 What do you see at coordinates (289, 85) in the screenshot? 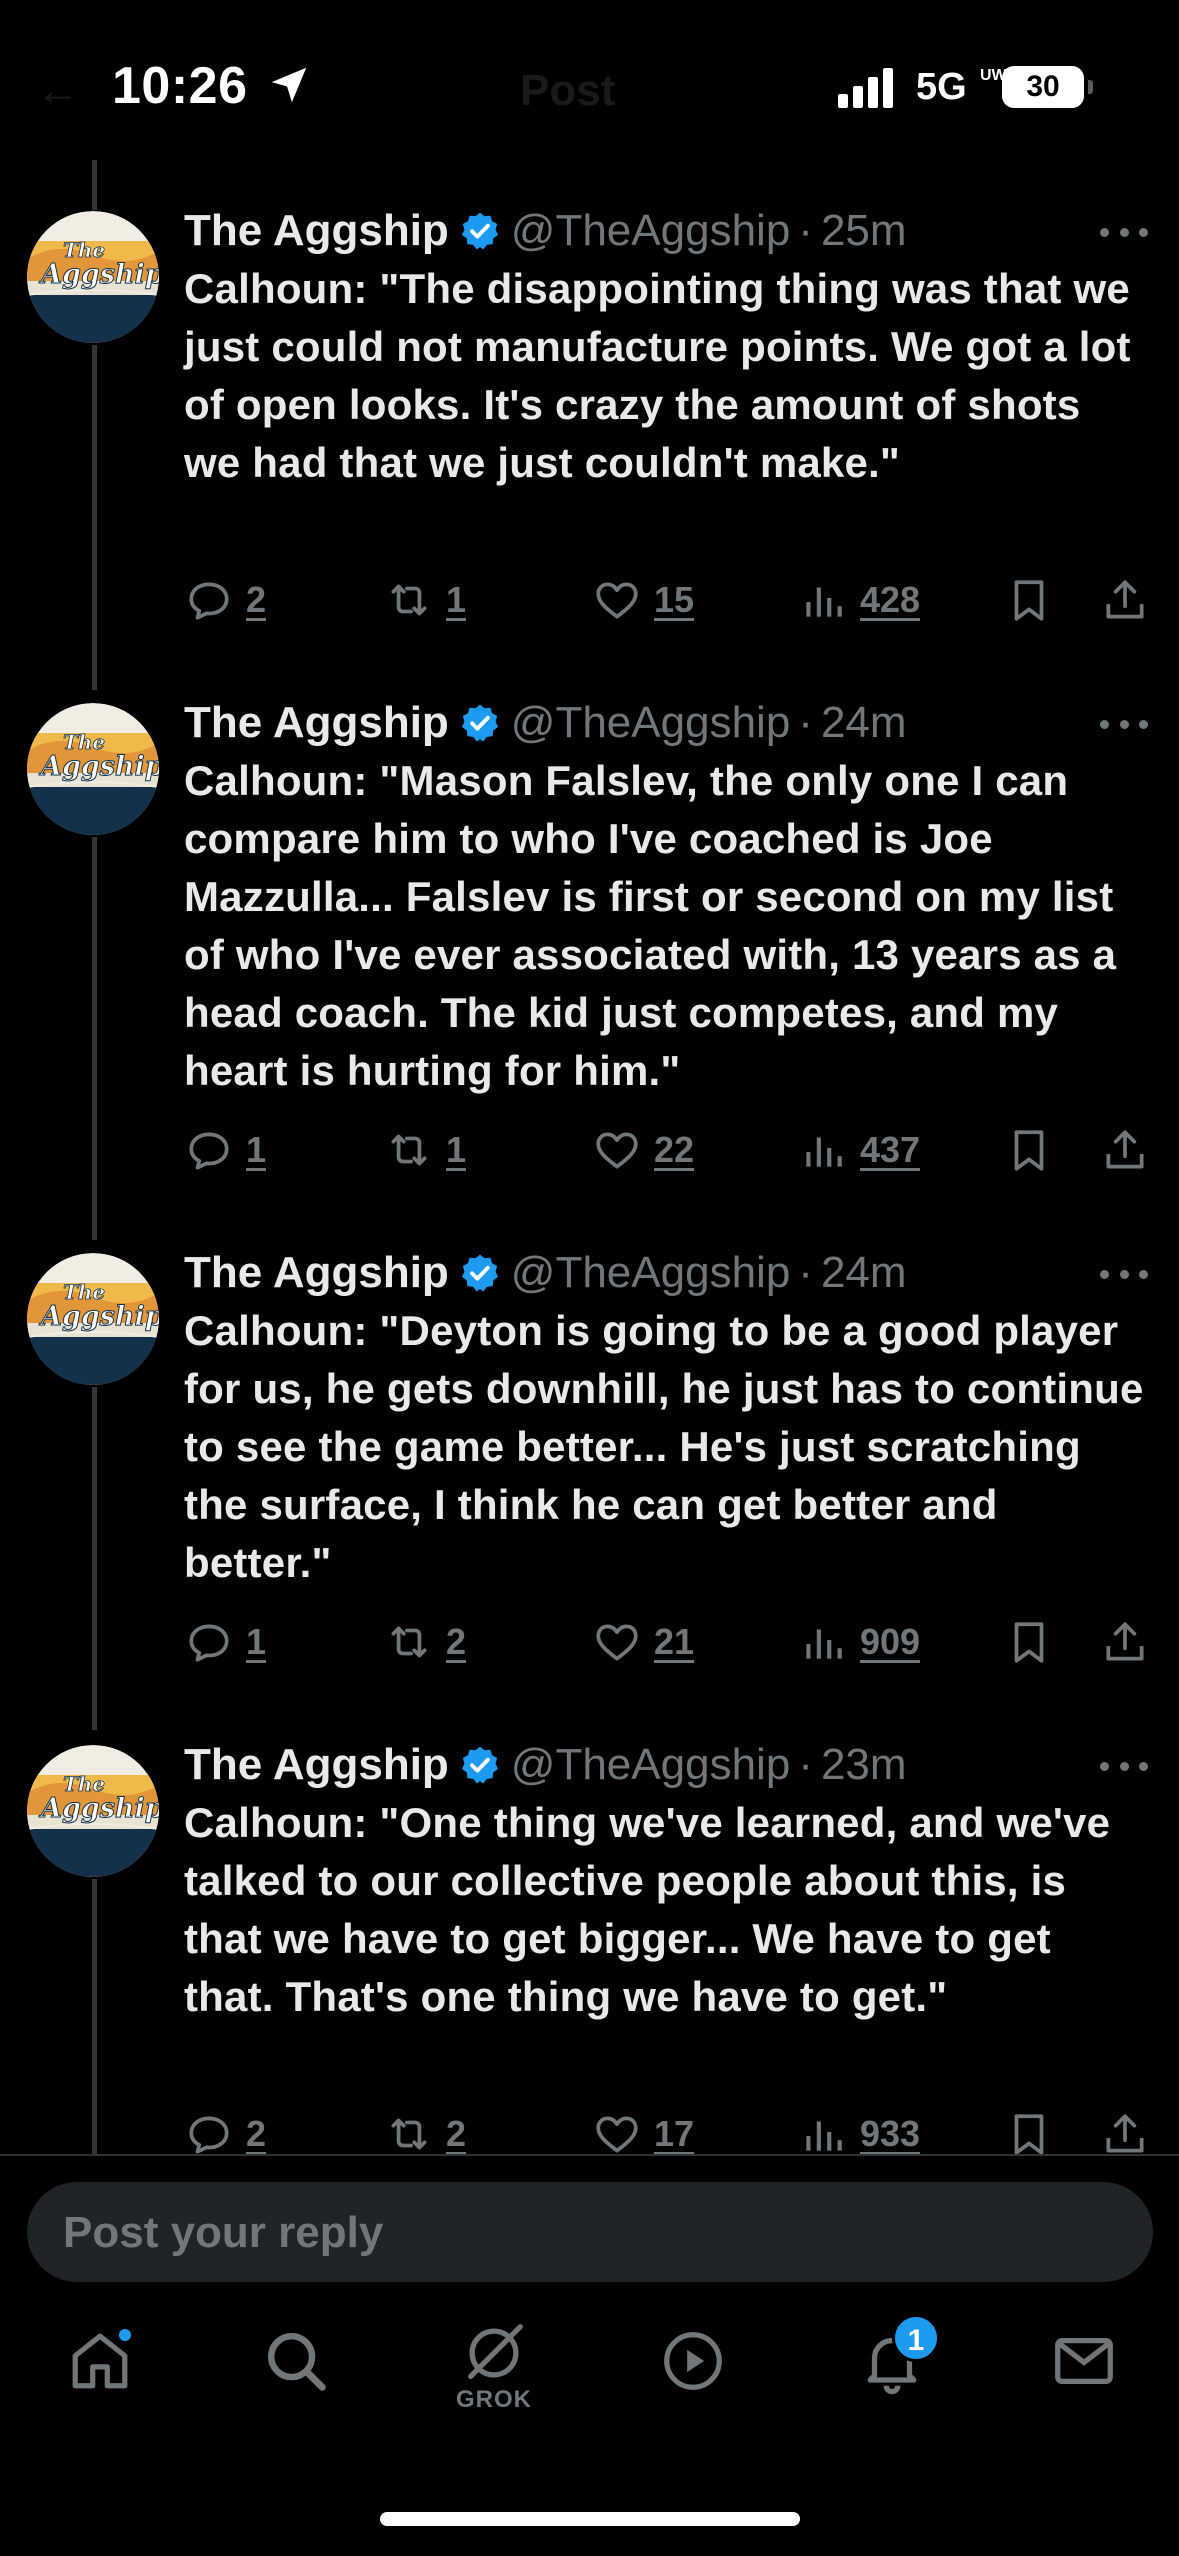
I see `location-arrow-icon` at bounding box center [289, 85].